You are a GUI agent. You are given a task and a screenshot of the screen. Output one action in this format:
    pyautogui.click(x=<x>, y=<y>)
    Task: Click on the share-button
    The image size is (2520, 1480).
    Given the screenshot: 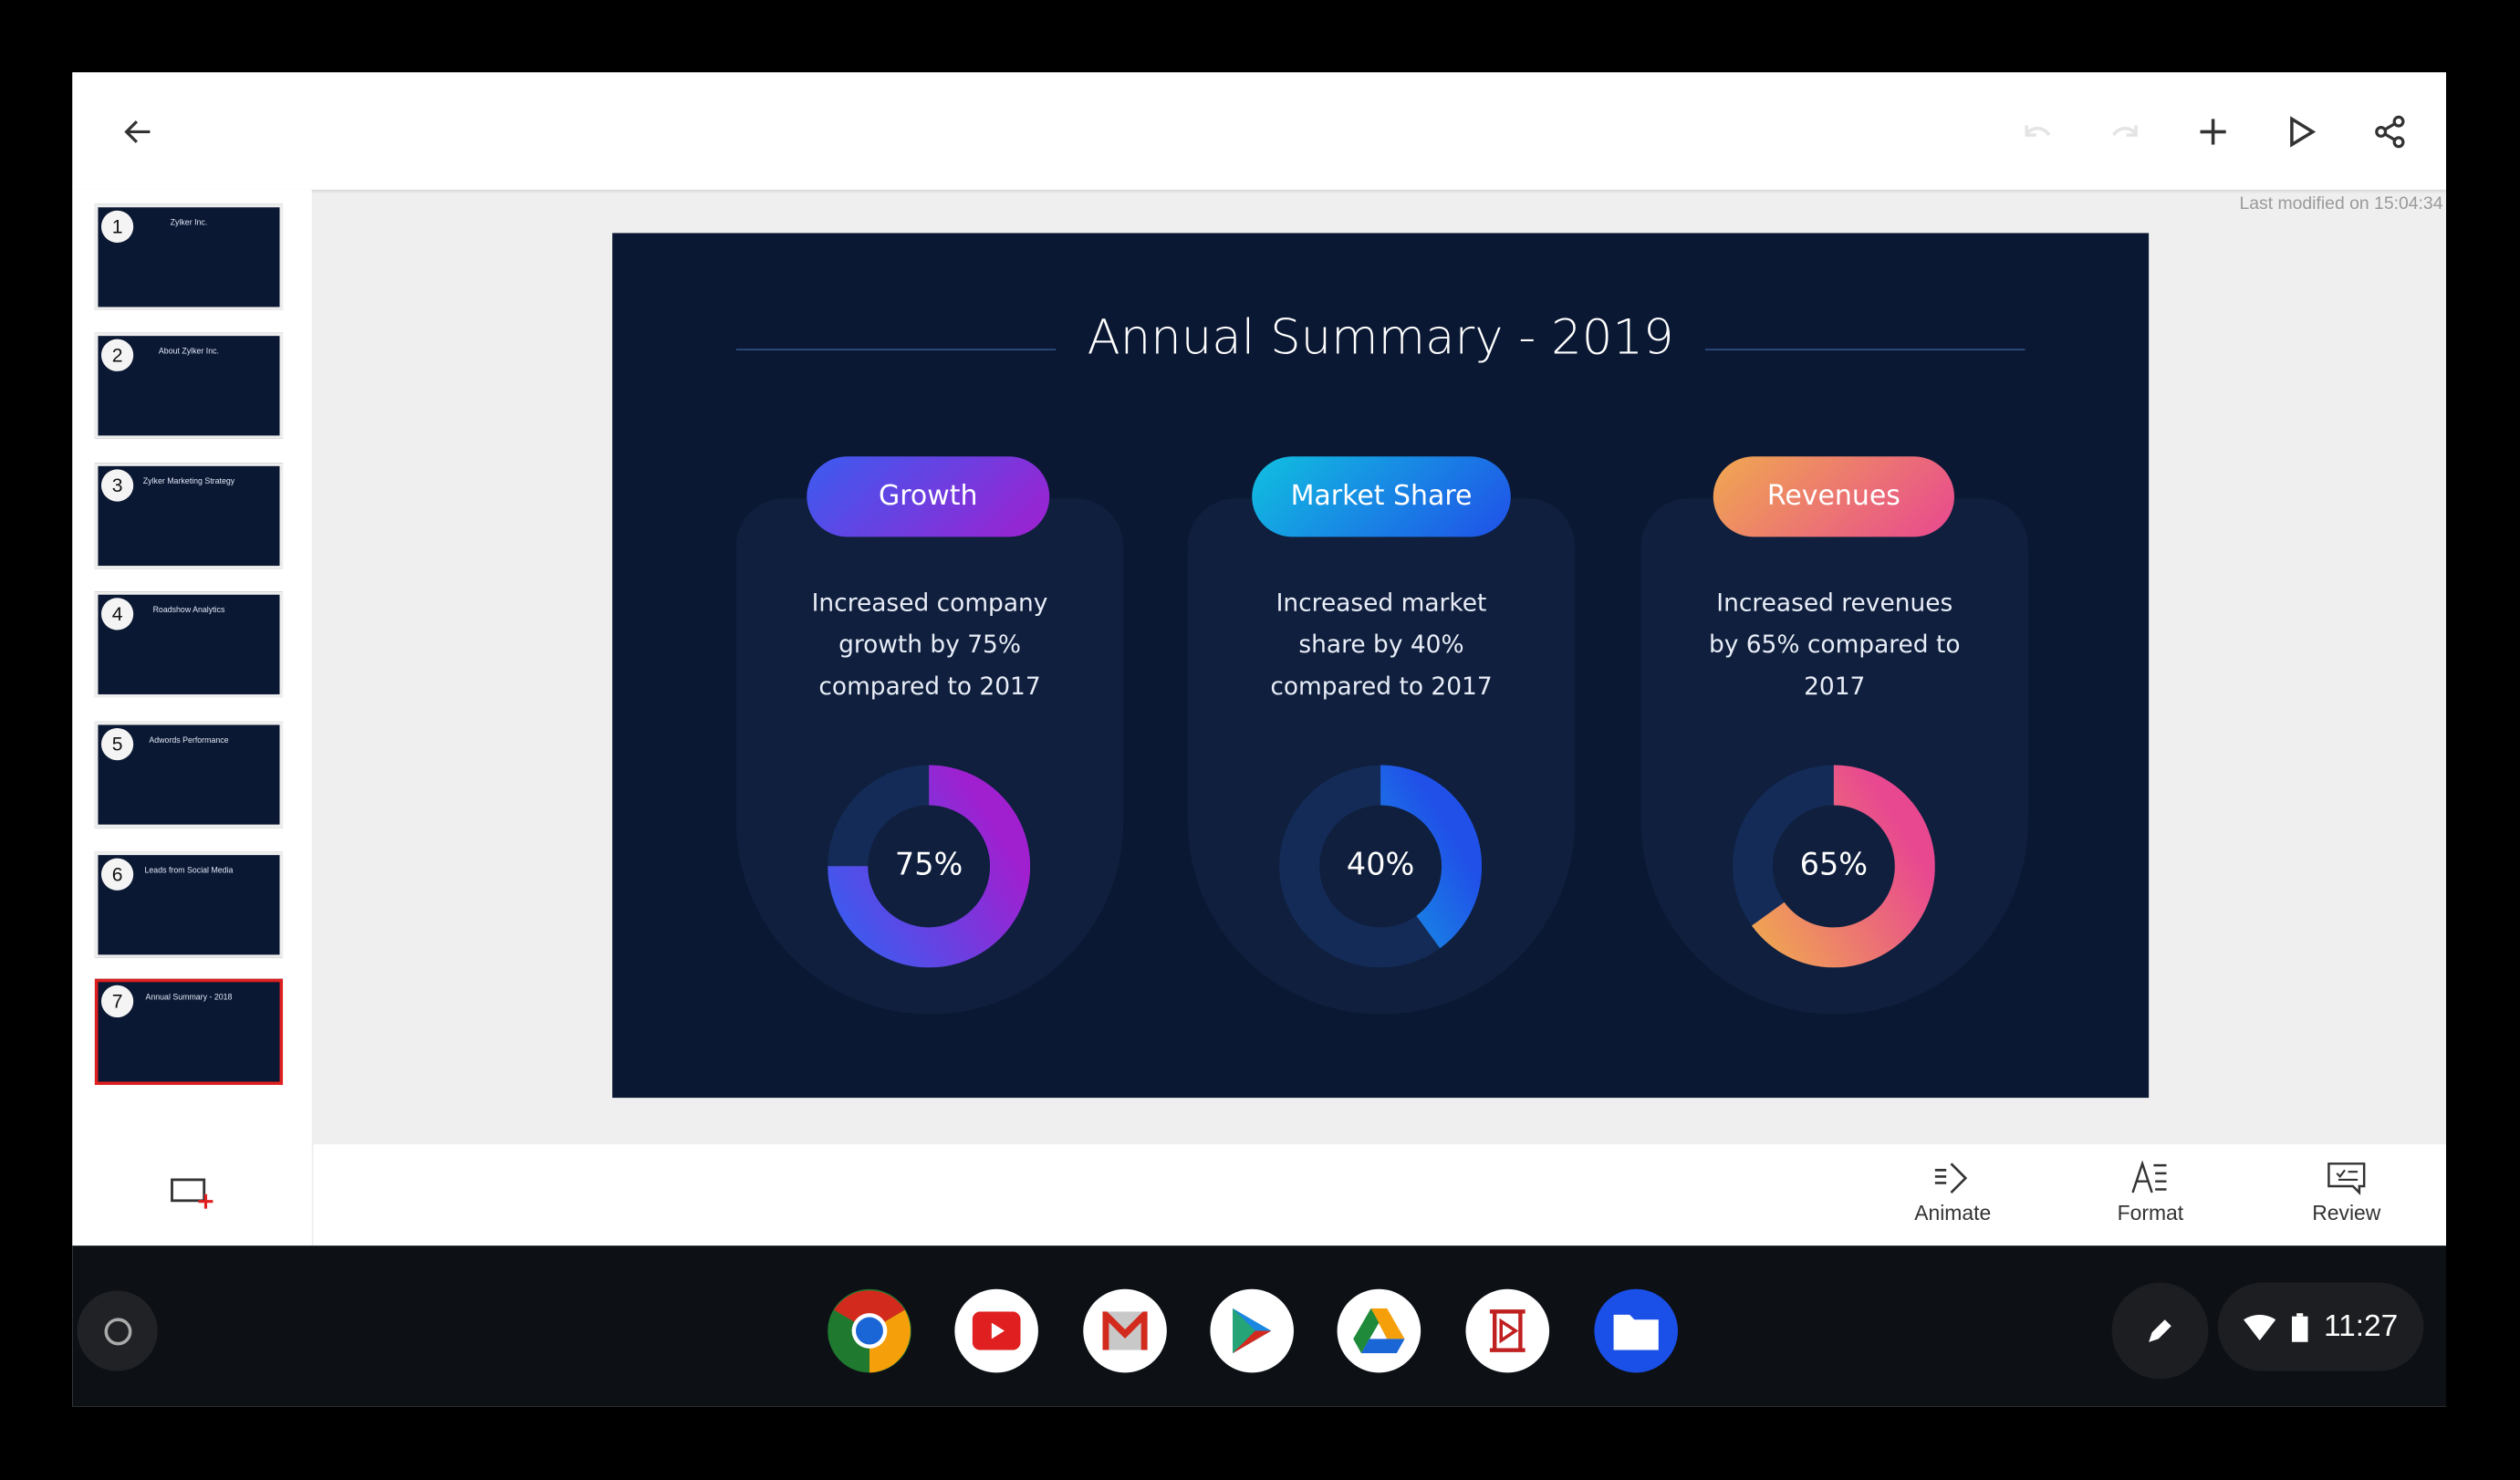 What is the action you would take?
    pyautogui.click(x=2390, y=132)
    